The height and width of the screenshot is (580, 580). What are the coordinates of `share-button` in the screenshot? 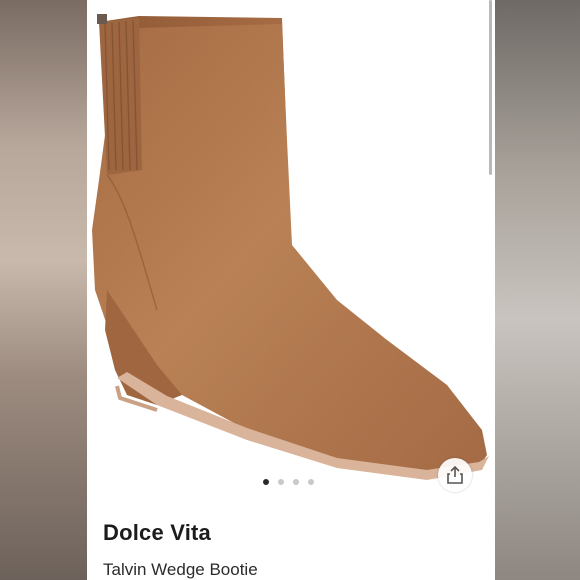 It's located at (455, 475).